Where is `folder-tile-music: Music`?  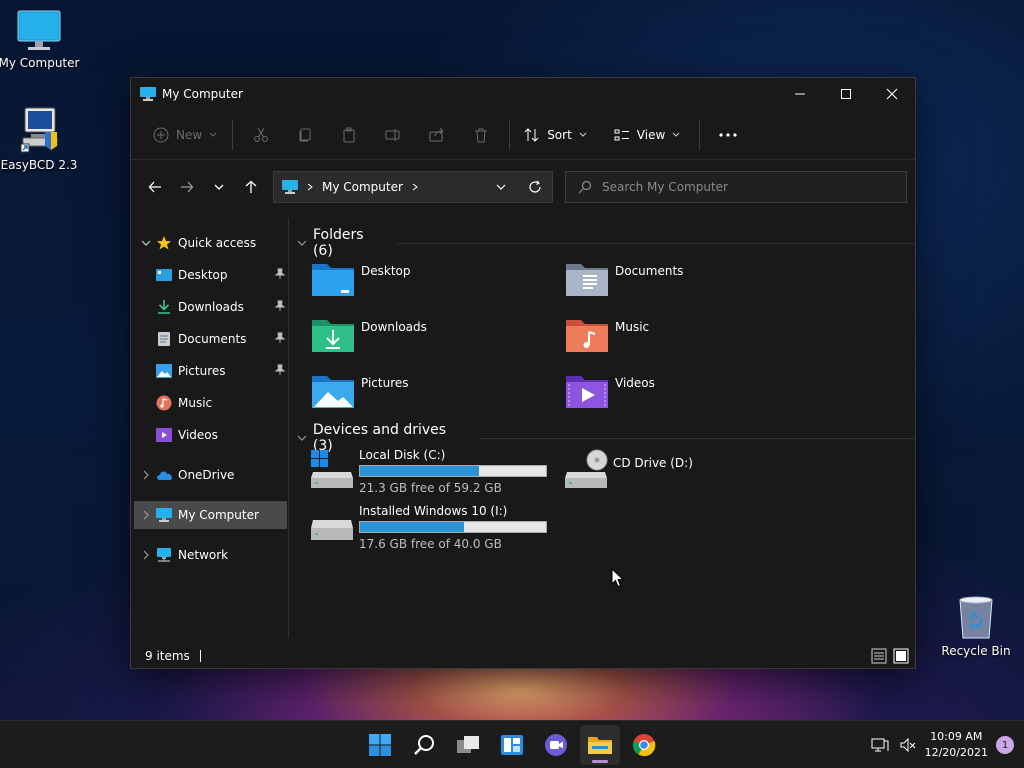
folder-tile-music: Music is located at coordinates (607, 334).